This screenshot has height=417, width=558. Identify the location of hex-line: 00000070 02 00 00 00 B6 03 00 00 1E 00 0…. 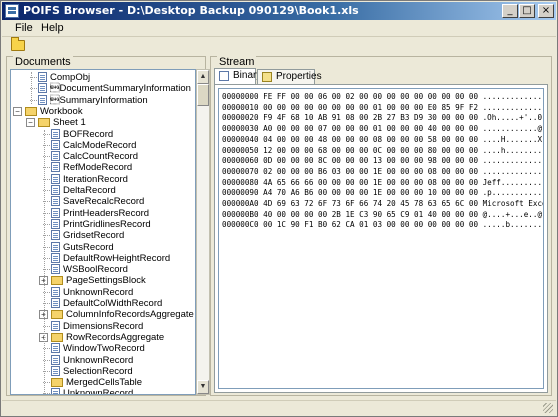
(383, 171).